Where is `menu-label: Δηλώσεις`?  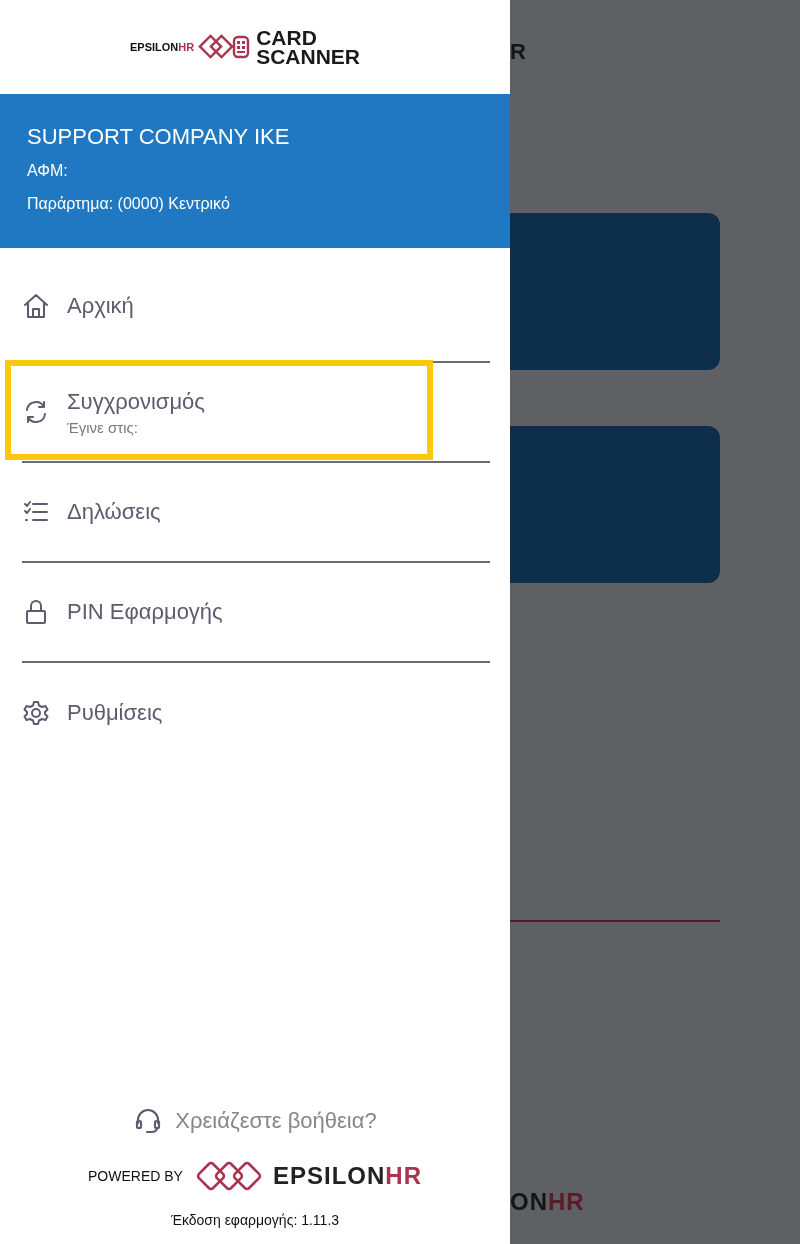
menu-label: Δηλώσεις is located at coordinates (114, 512).